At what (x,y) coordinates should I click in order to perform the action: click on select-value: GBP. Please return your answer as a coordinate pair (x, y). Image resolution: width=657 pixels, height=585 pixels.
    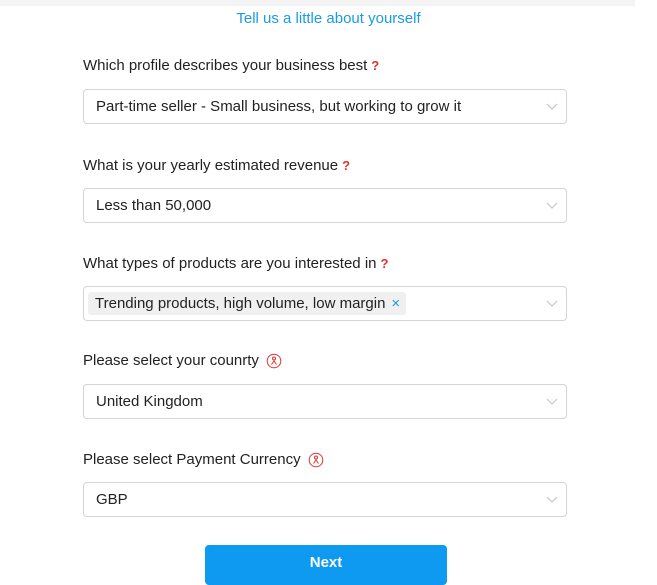
    Looking at the image, I should click on (112, 499).